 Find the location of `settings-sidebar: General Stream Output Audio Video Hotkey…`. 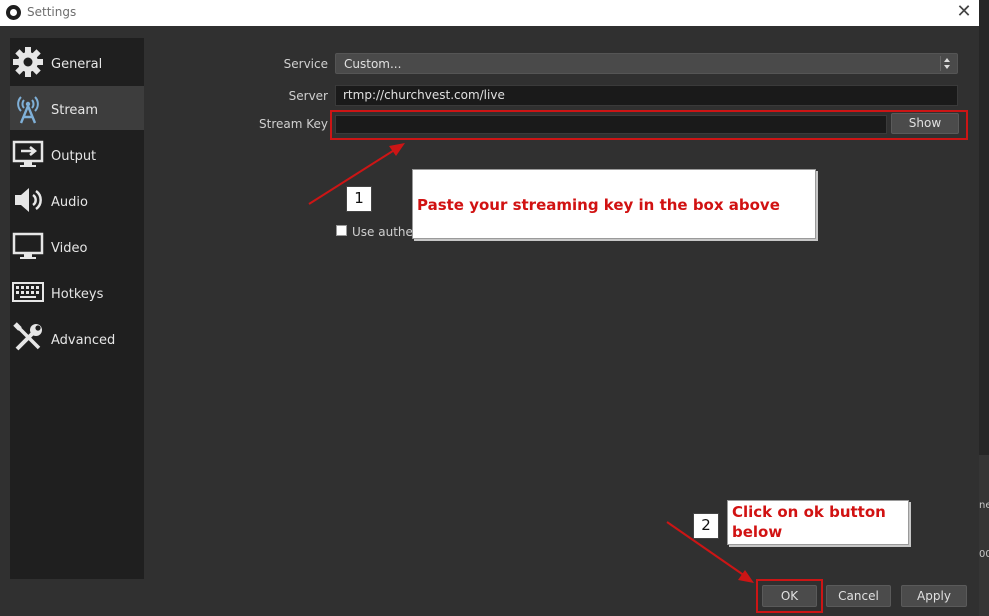

settings-sidebar: General Stream Output Audio Video Hotkey… is located at coordinates (77, 308).